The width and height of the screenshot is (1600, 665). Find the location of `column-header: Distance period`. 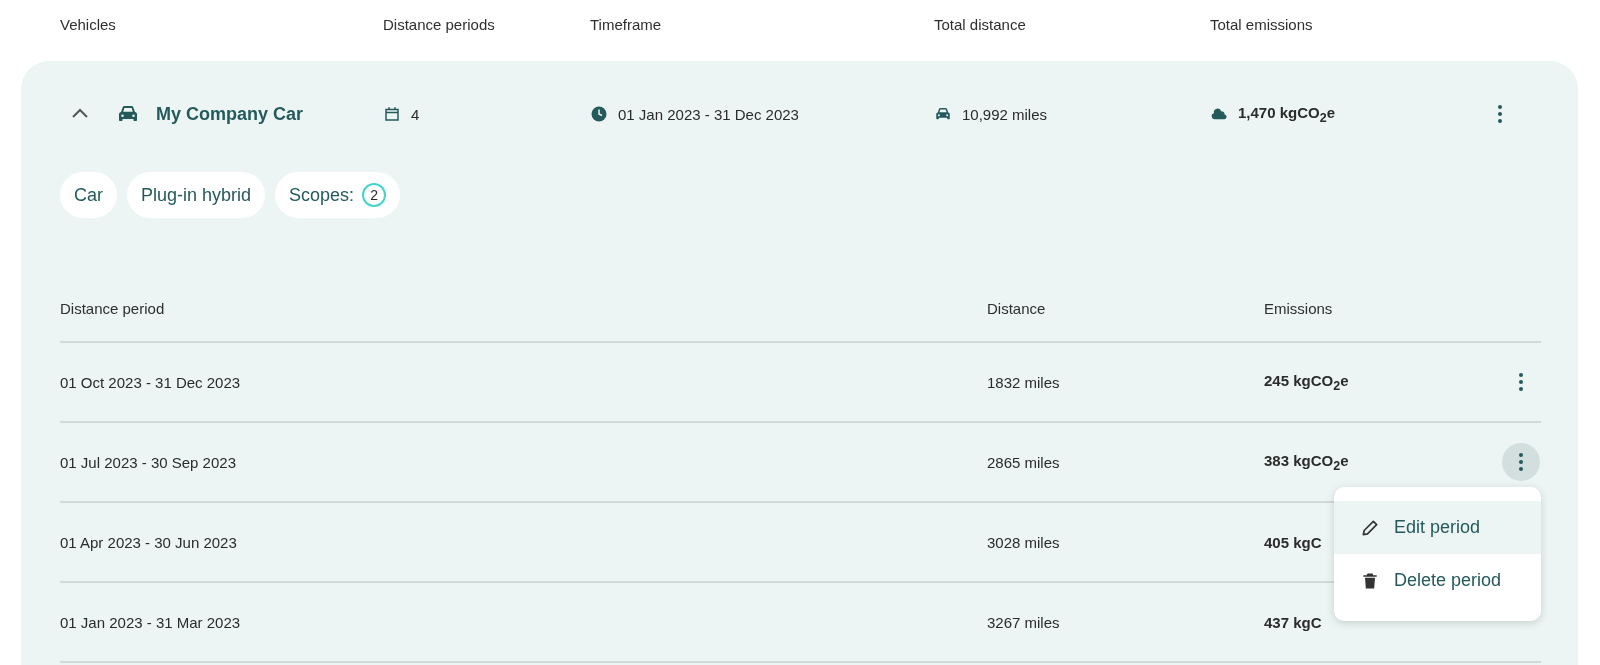

column-header: Distance period is located at coordinates (113, 308).